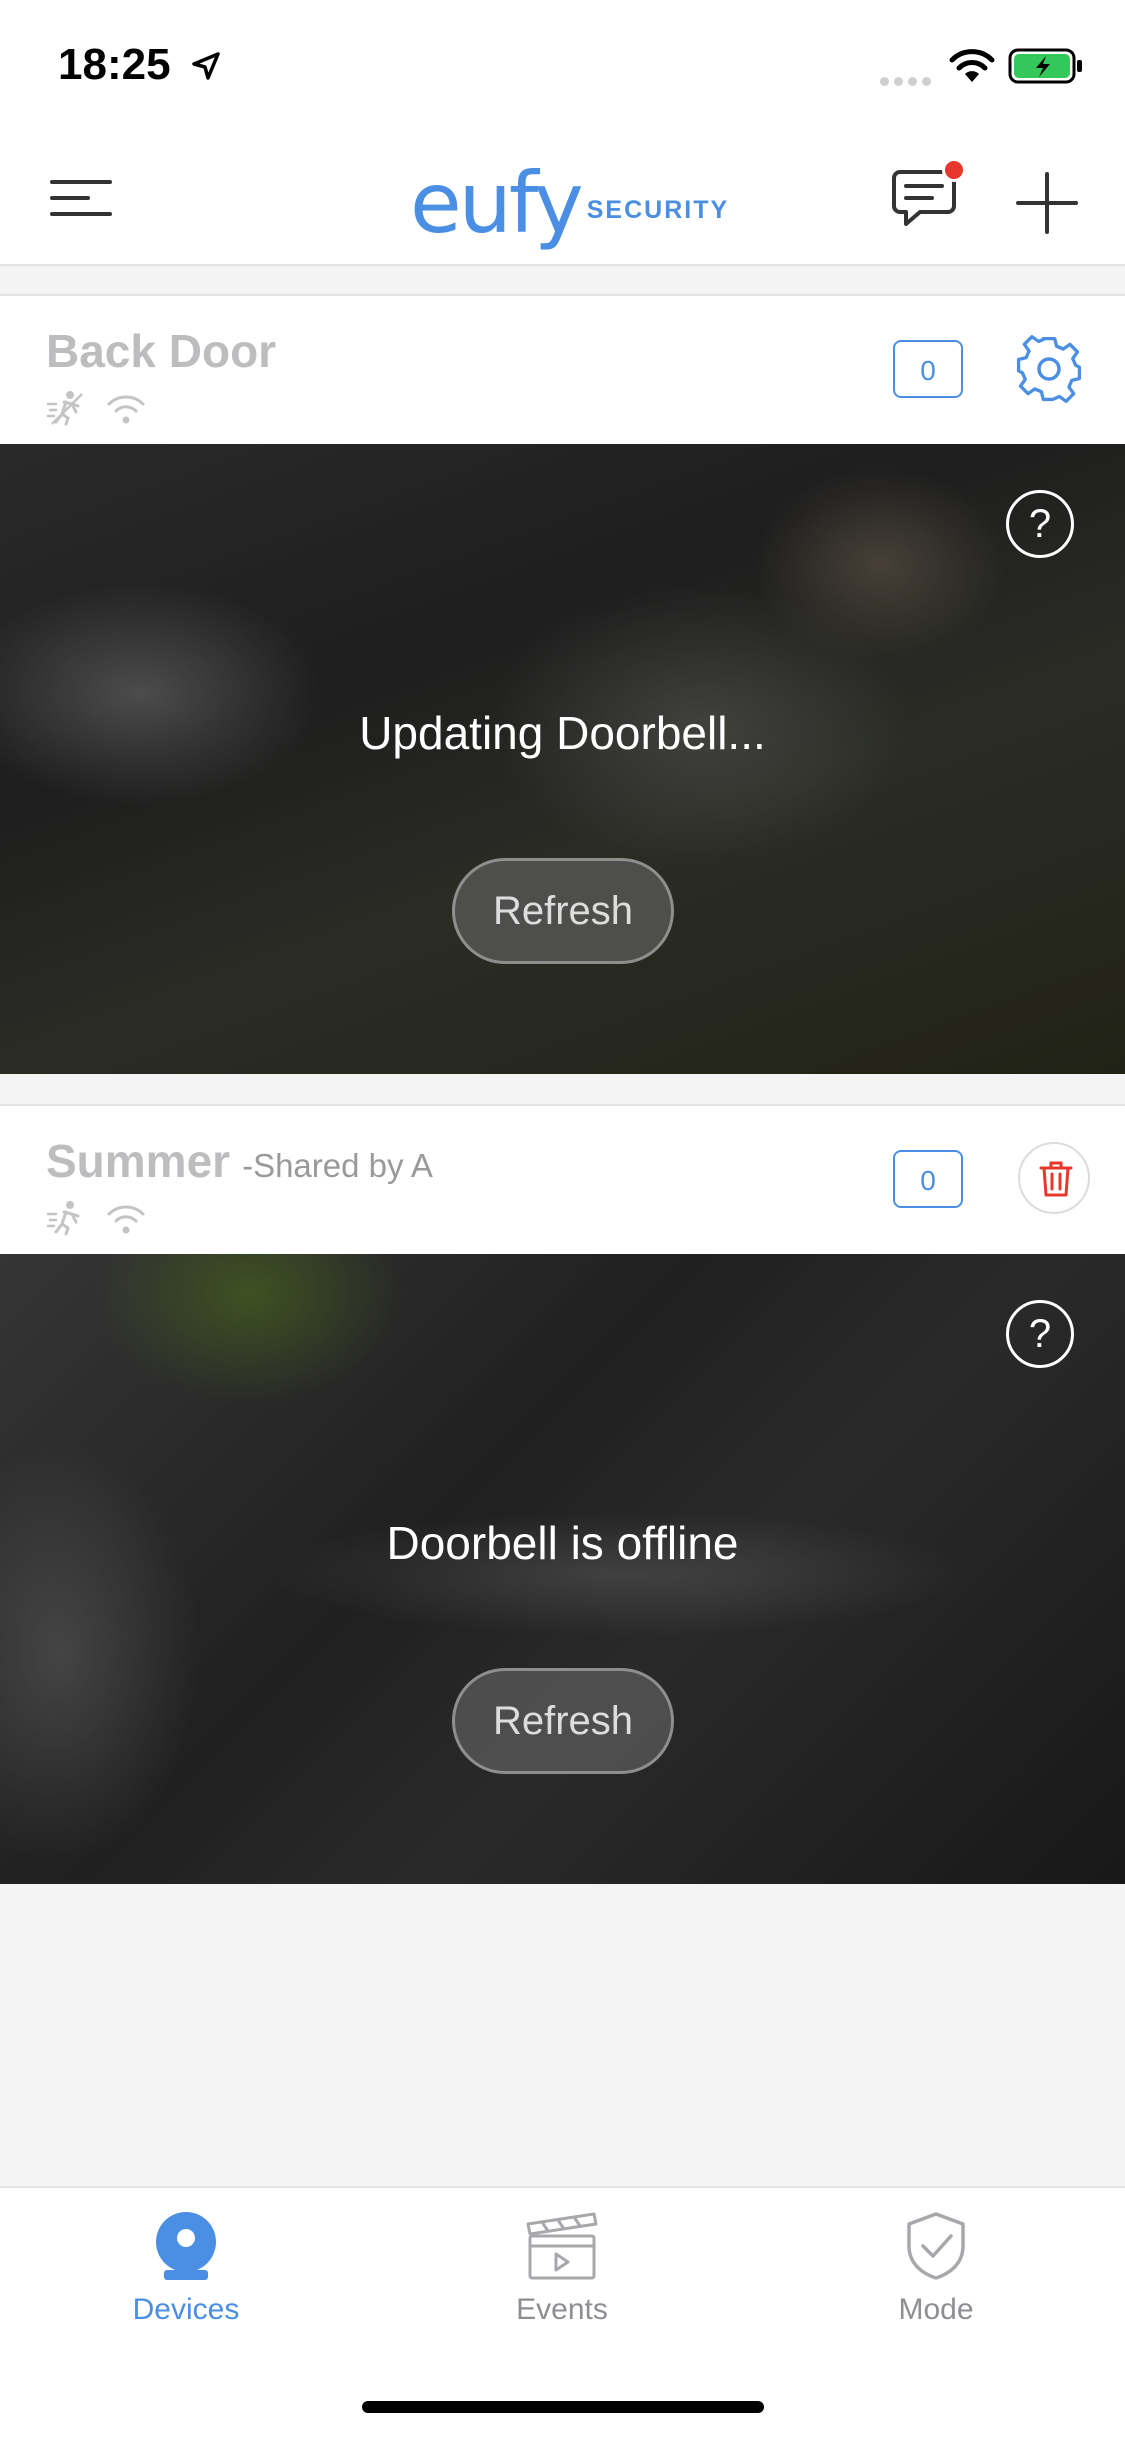 This screenshot has height=2438, width=1125. What do you see at coordinates (1049, 369) in the screenshot?
I see `settings-gear-icon` at bounding box center [1049, 369].